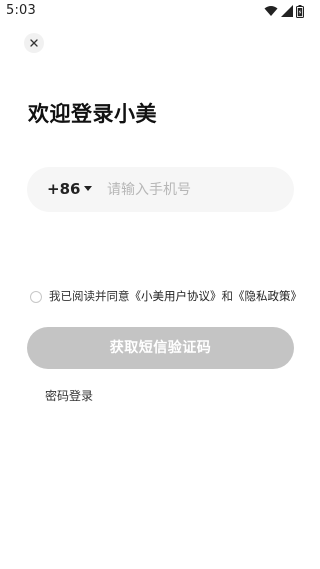 The image size is (320, 569). What do you see at coordinates (36, 297) in the screenshot?
I see `agreement-checkbox` at bounding box center [36, 297].